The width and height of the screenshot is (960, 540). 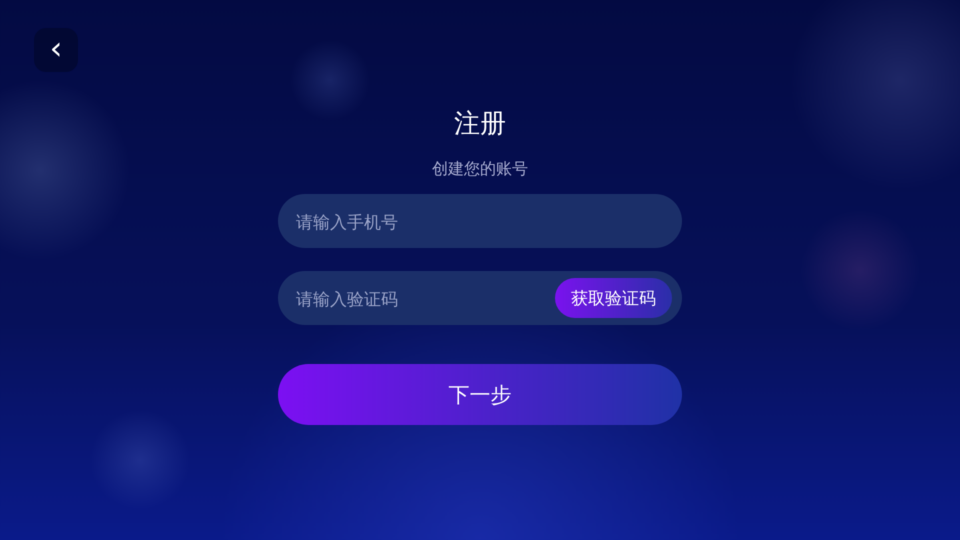 I want to click on get-code-button: 获取验证码, so click(x=613, y=298).